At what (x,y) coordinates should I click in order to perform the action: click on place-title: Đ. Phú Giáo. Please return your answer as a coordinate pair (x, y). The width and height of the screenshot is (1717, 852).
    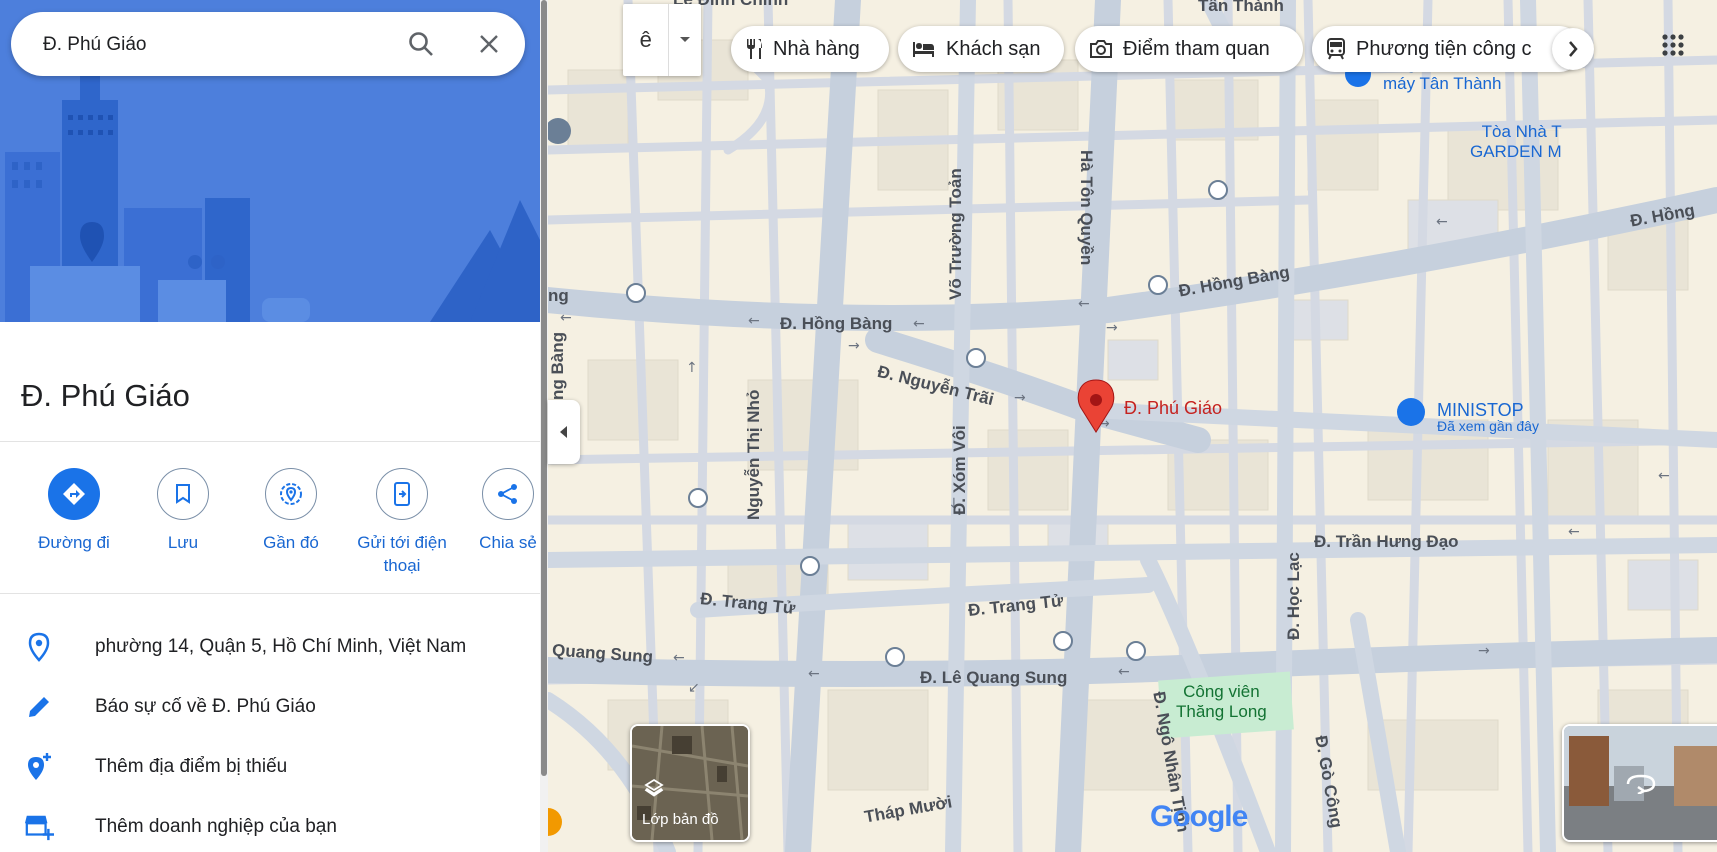
    Looking at the image, I should click on (105, 395).